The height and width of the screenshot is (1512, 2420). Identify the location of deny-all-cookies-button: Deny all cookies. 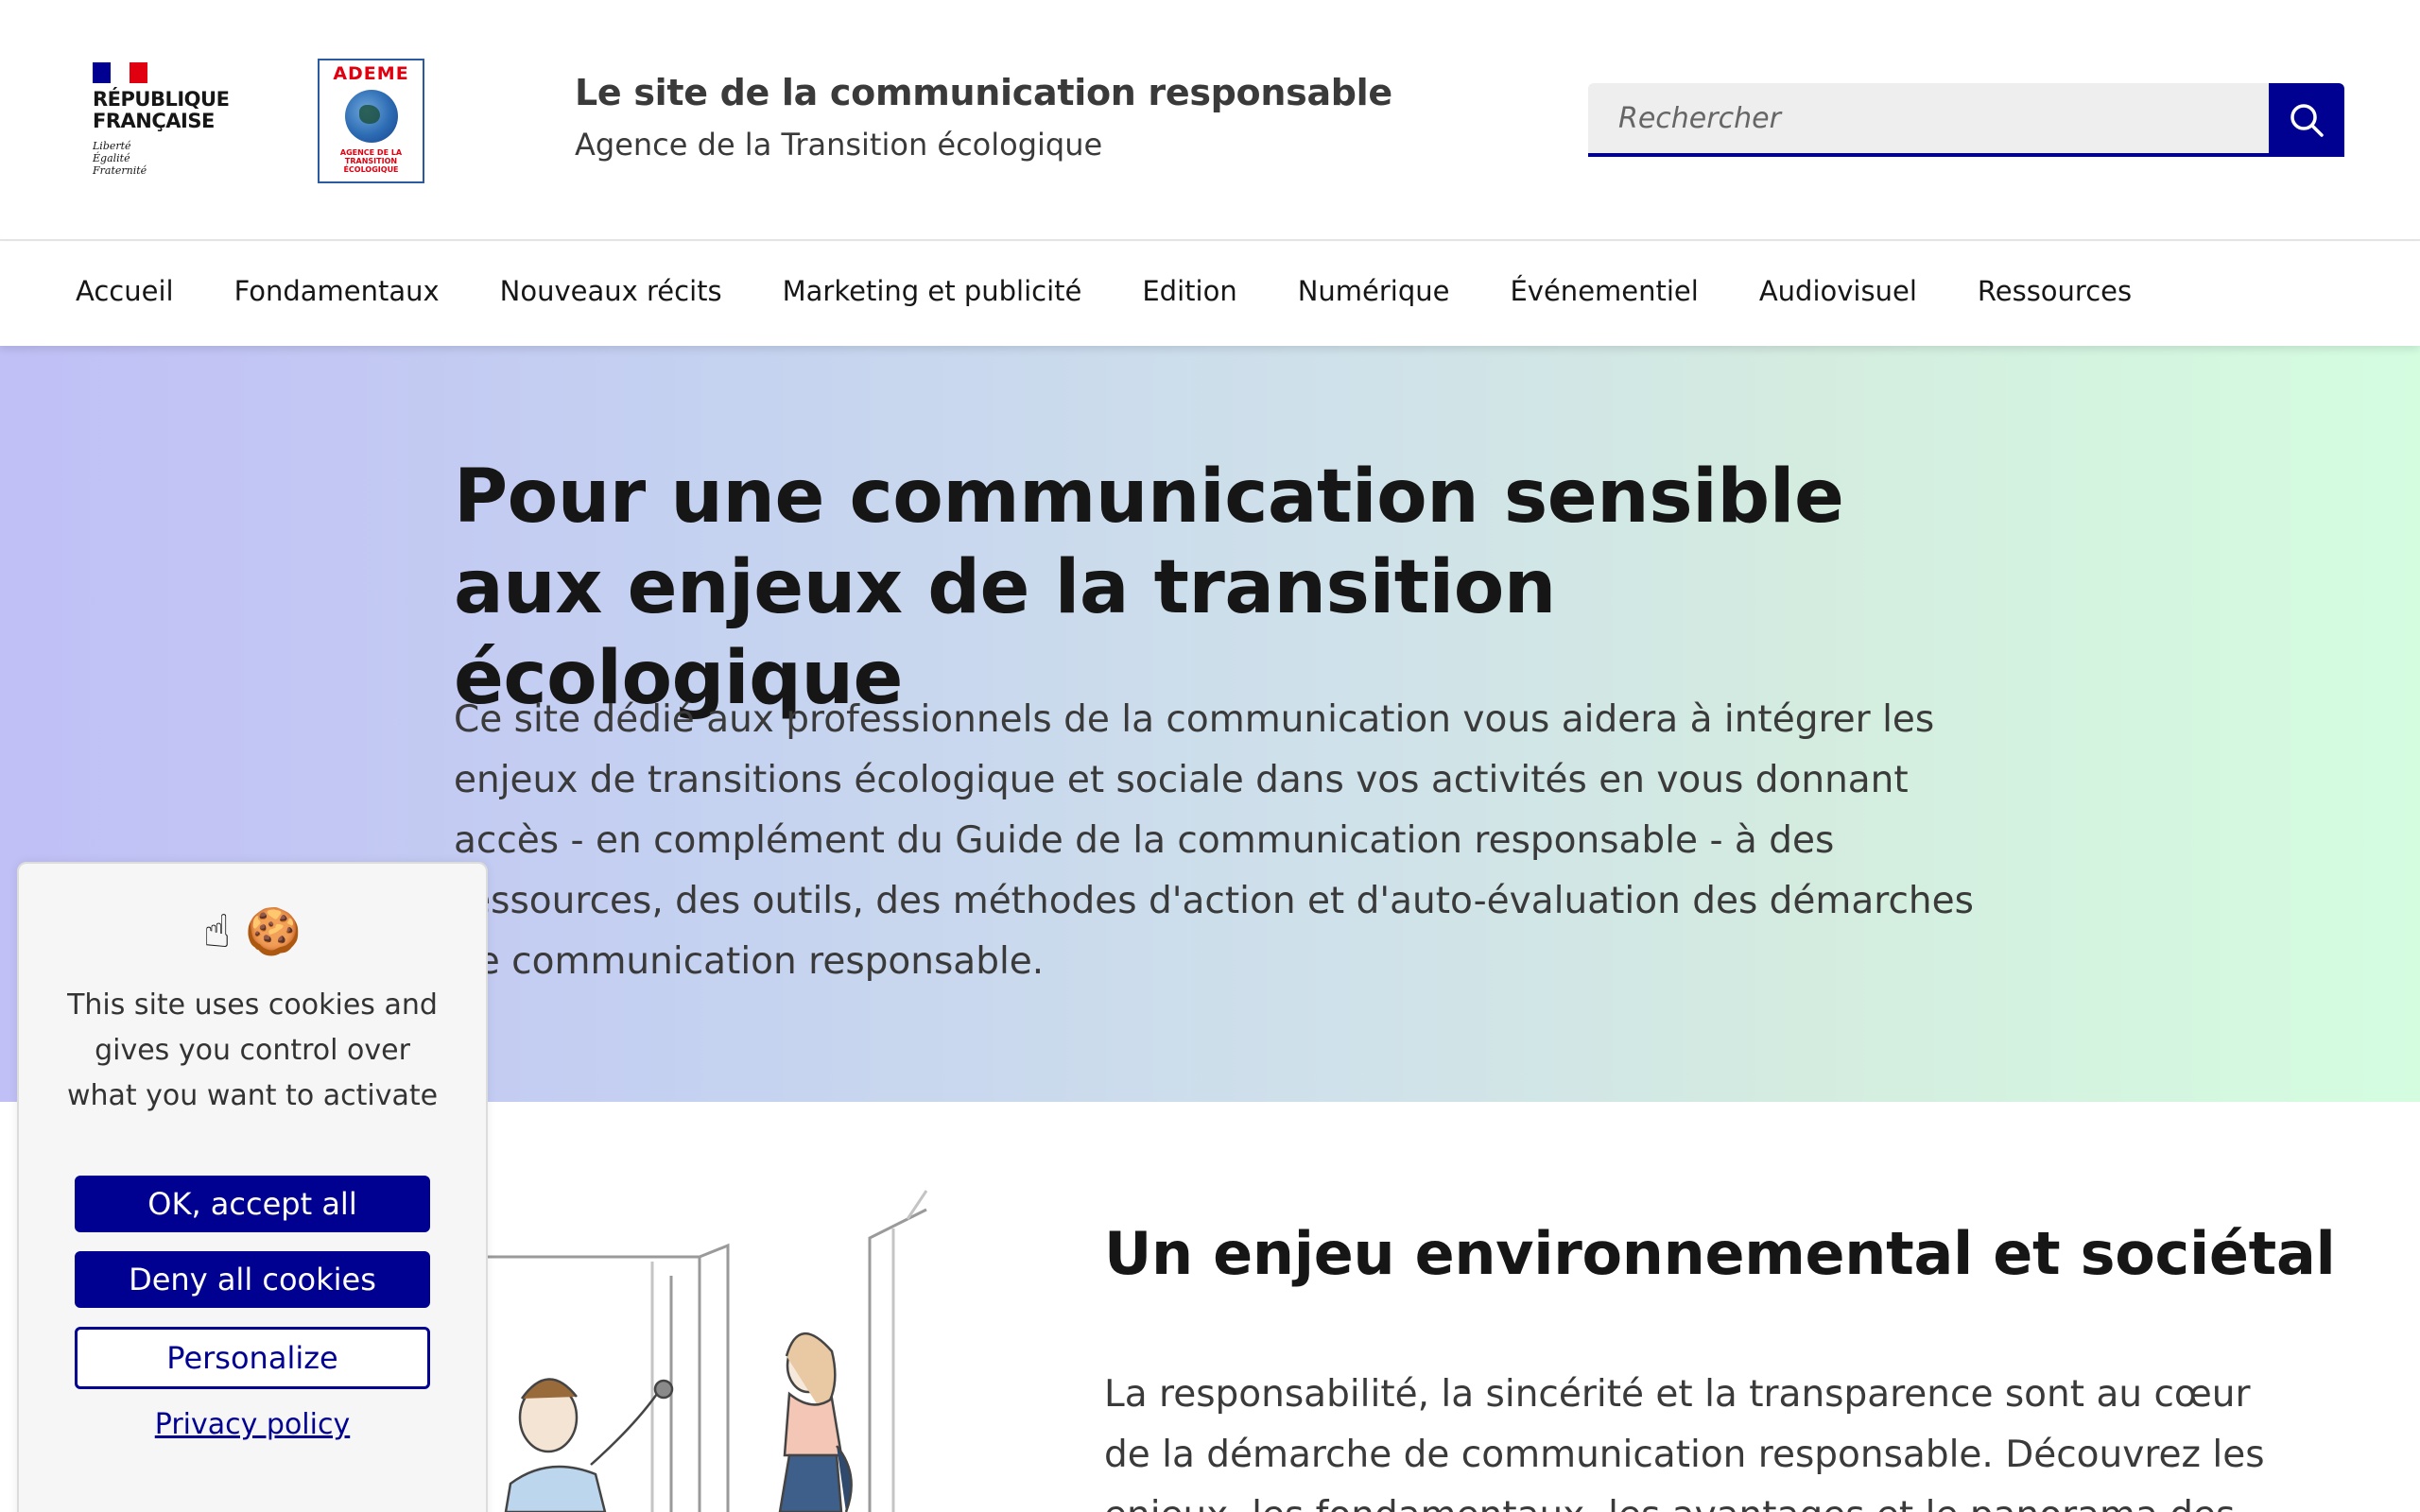
(252, 1279).